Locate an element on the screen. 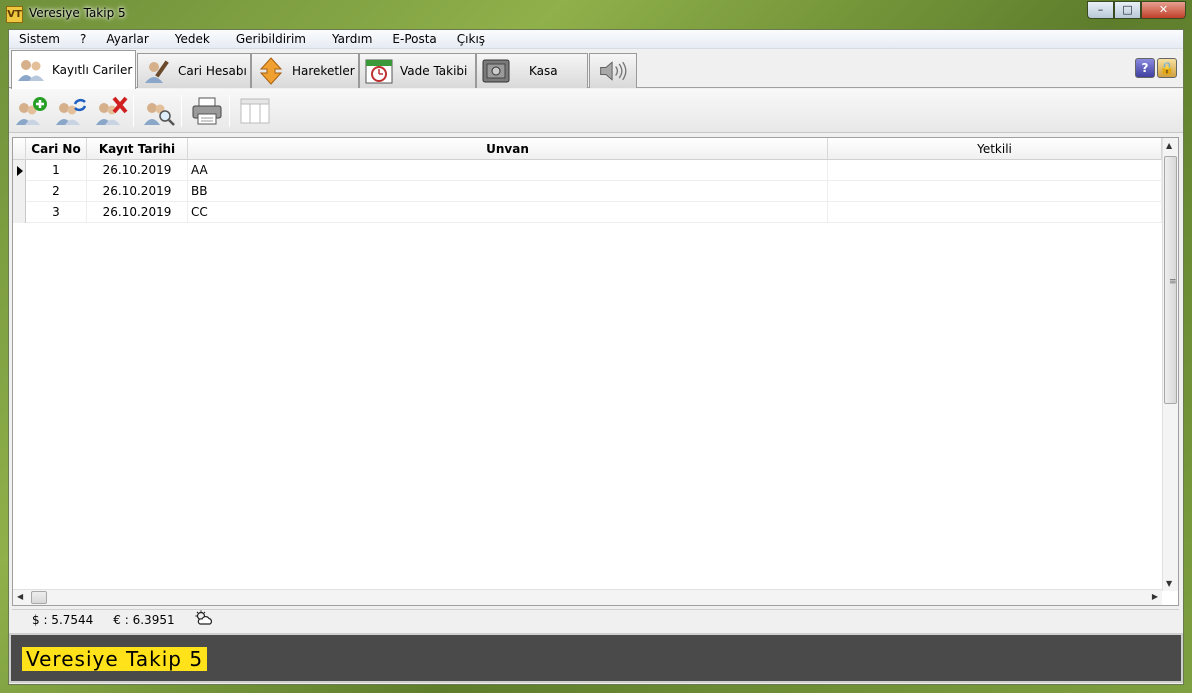  add-user-icon is located at coordinates (31, 111).